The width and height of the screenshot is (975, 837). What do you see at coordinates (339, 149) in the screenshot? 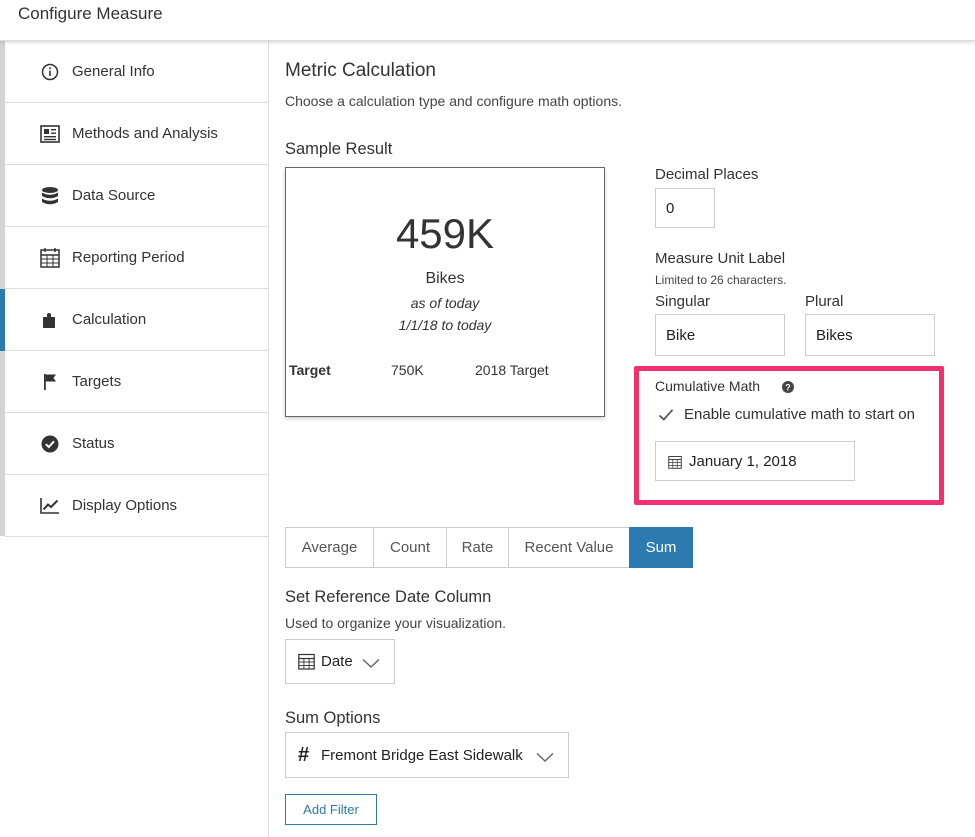
I see `sample-result-heading: Sample Result` at bounding box center [339, 149].